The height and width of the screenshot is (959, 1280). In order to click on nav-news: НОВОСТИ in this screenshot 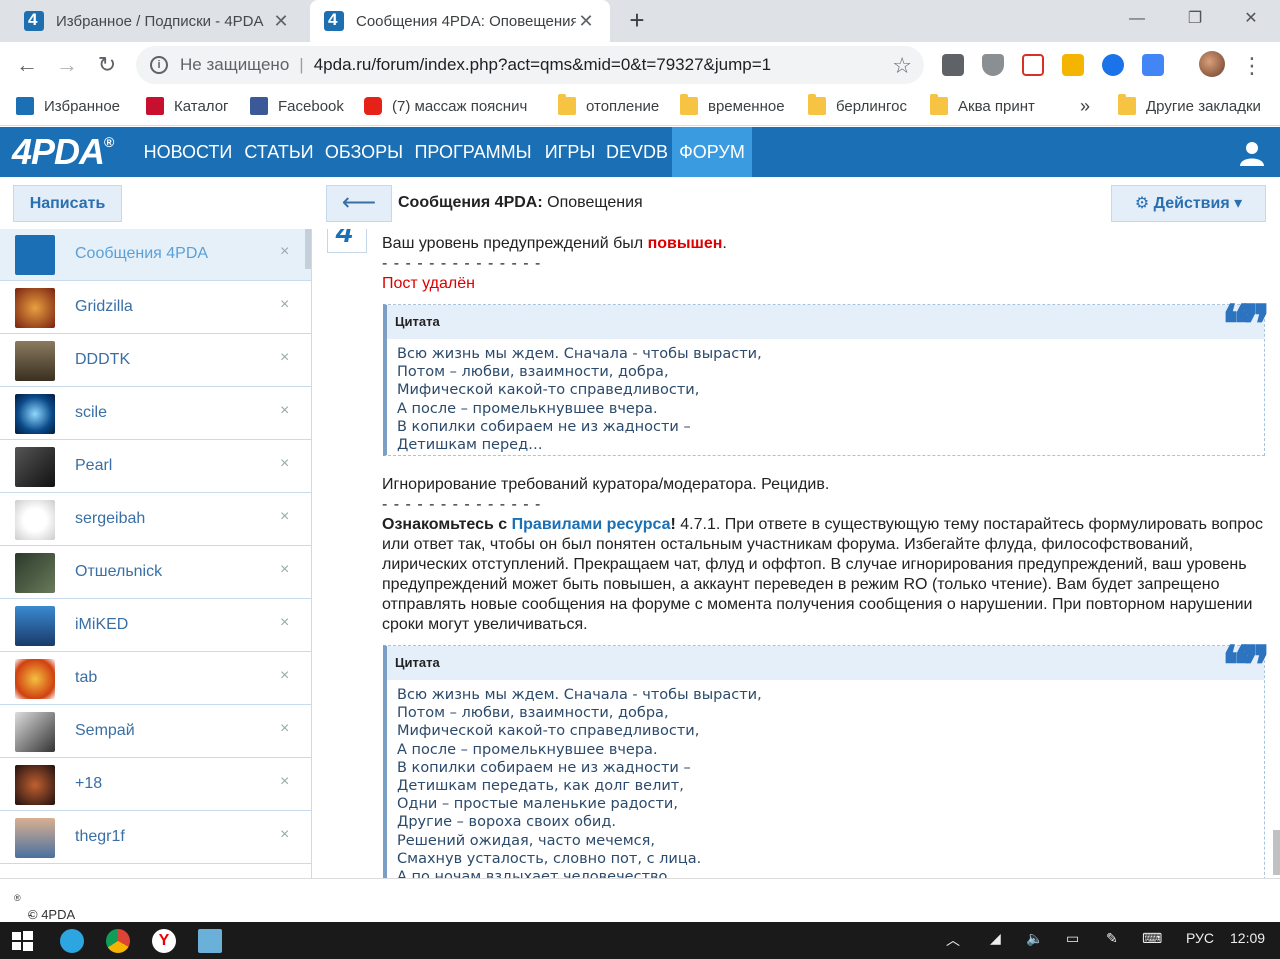, I will do `click(188, 152)`.